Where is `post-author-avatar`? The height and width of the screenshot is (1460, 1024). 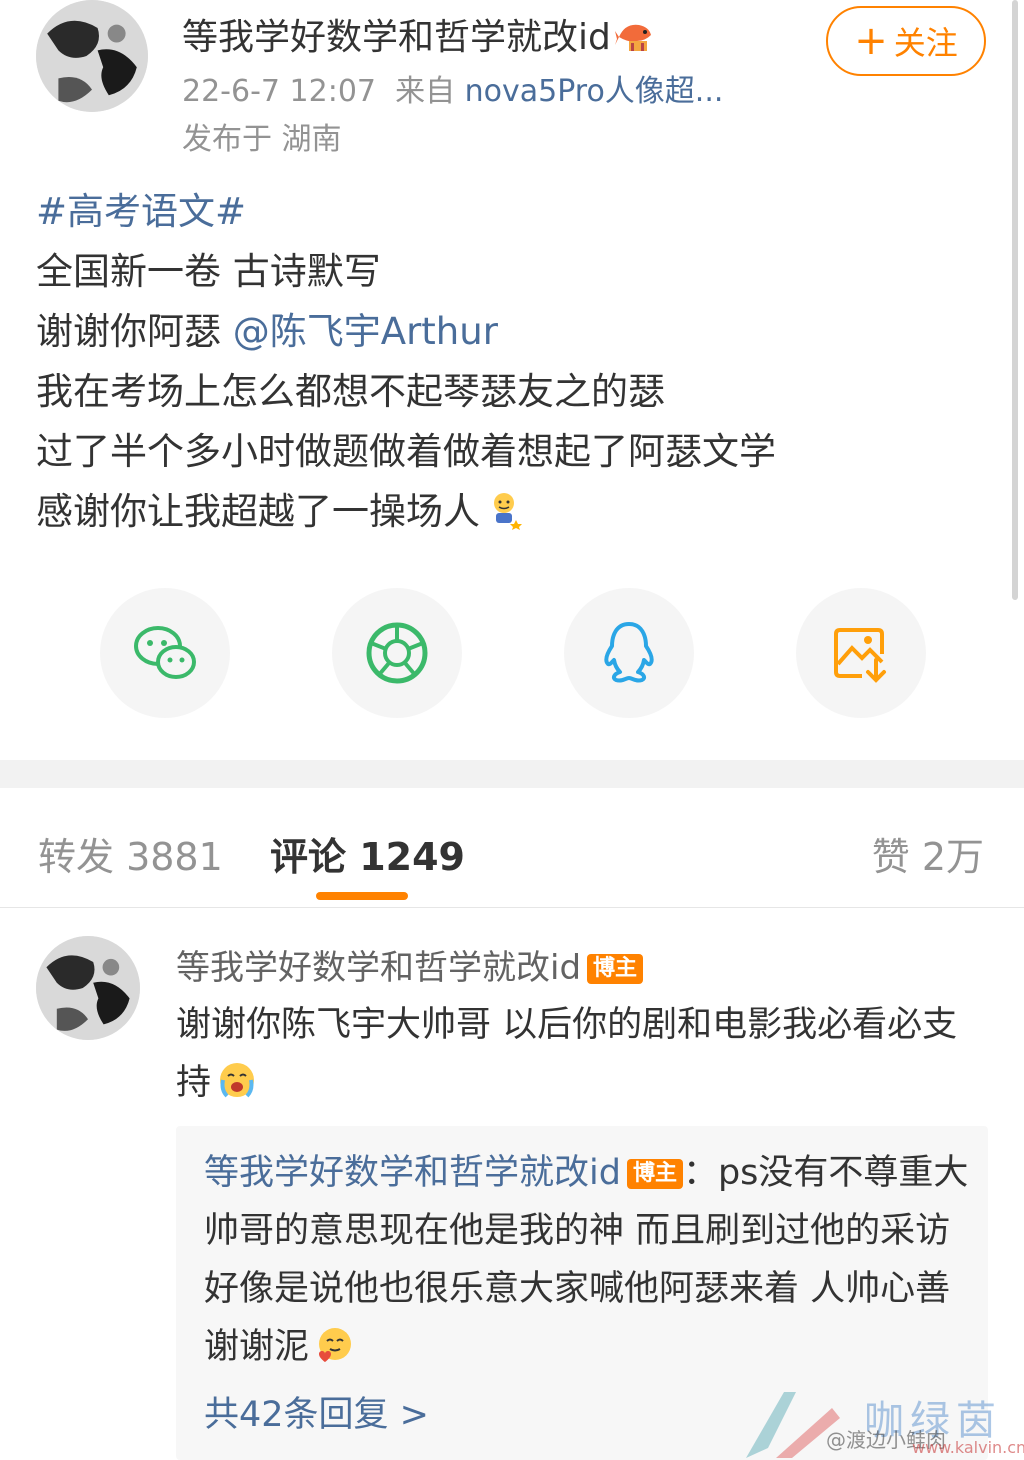
post-author-avatar is located at coordinates (92, 56).